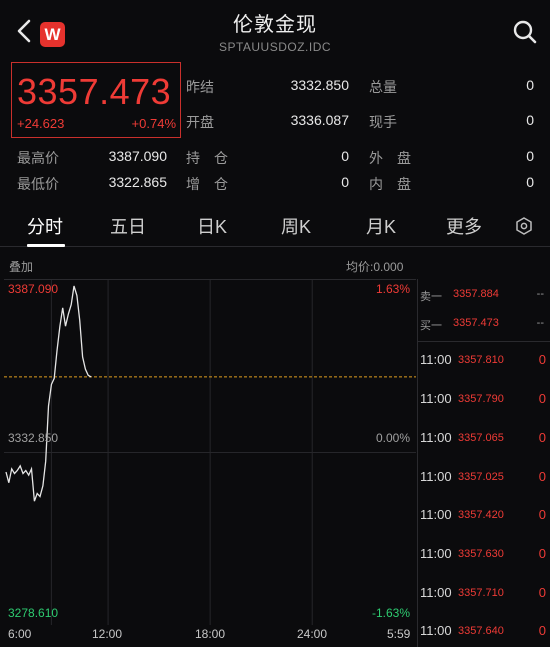  I want to click on tick-price: 3357.065, so click(481, 438).